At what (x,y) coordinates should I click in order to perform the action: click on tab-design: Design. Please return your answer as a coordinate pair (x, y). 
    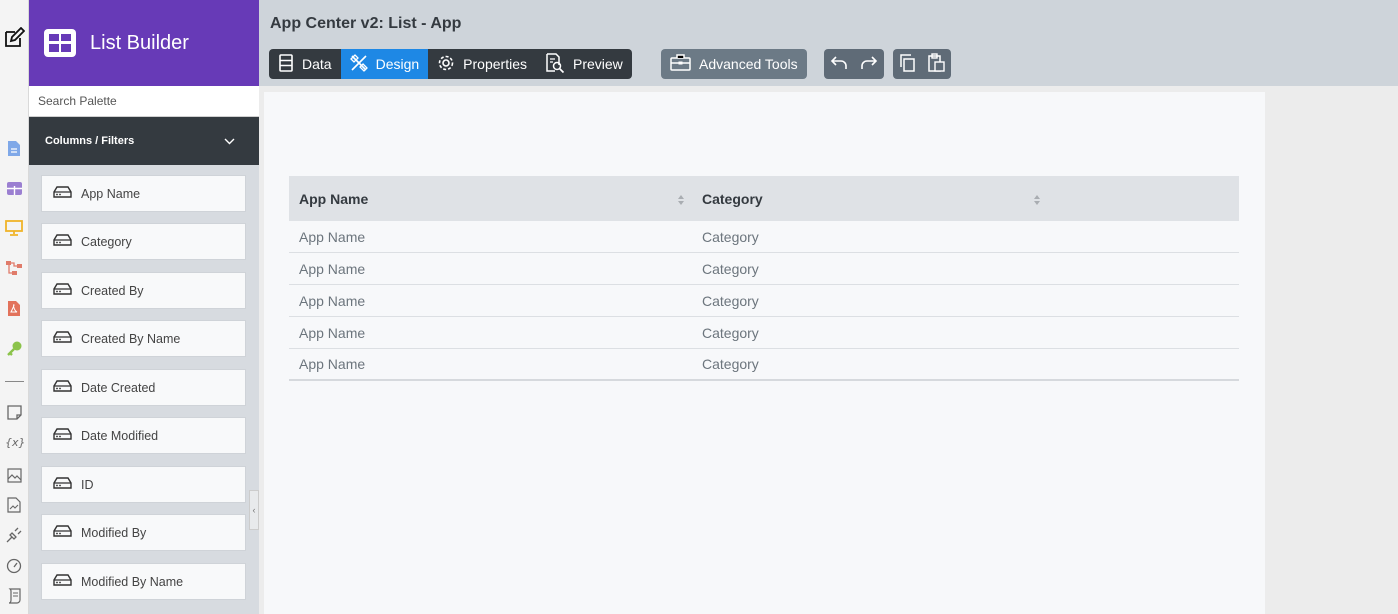
    Looking at the image, I should click on (384, 64).